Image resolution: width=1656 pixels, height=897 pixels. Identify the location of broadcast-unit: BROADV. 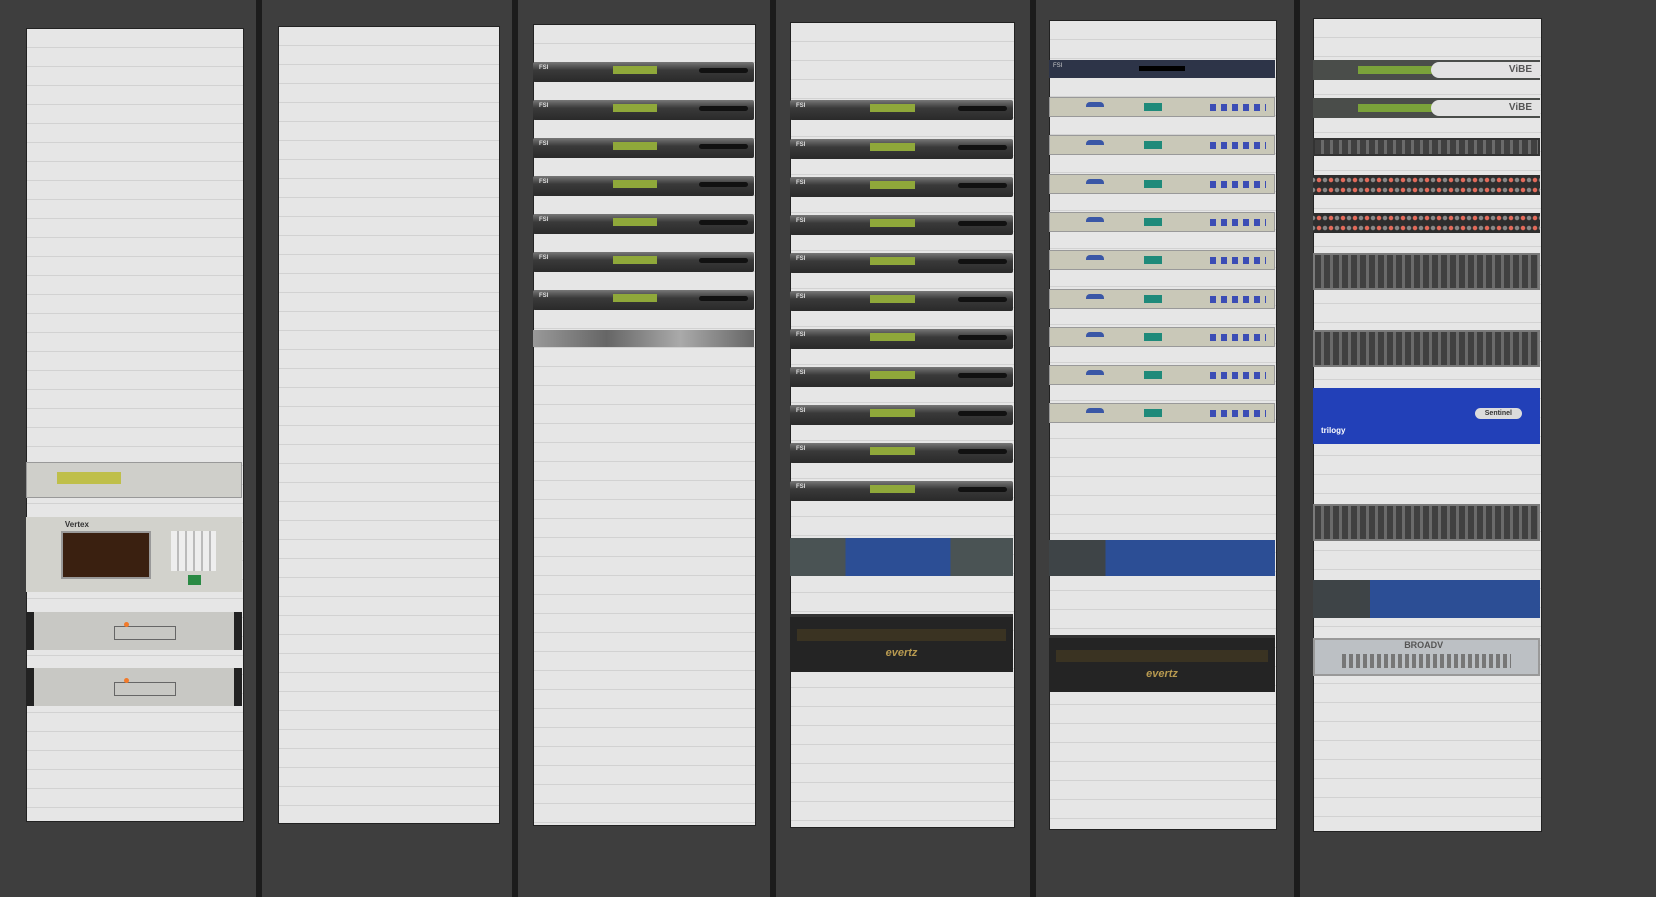
(1426, 657).